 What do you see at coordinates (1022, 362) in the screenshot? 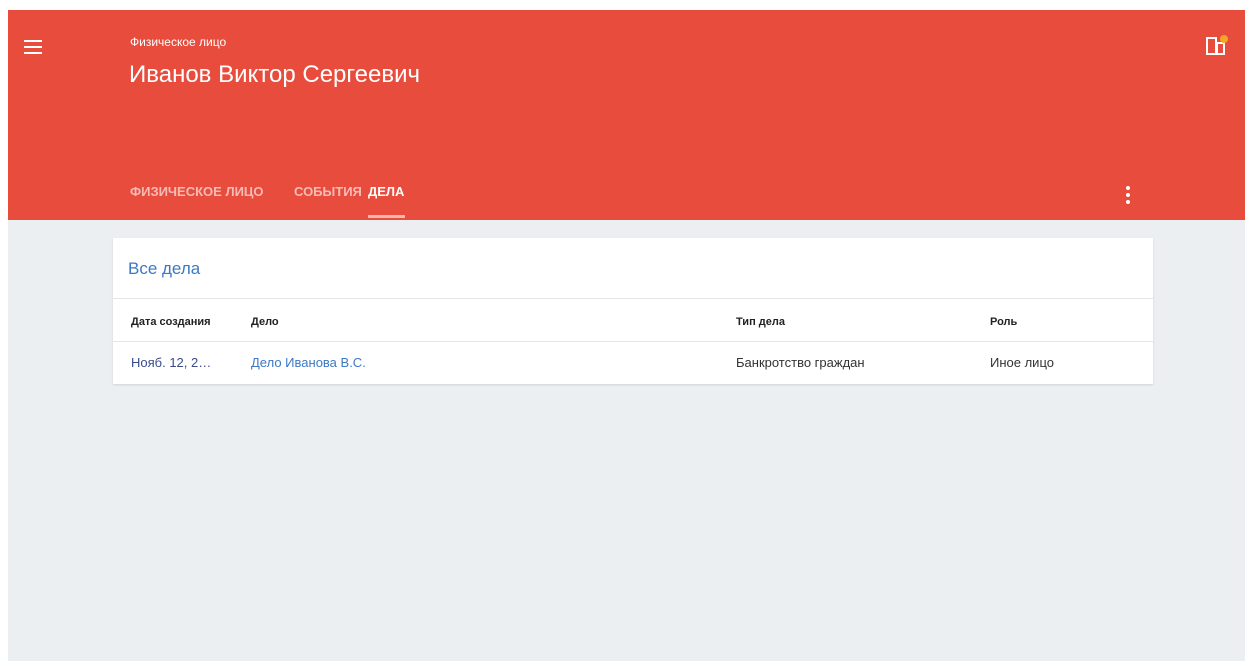
I see `case-role: Иное лицо` at bounding box center [1022, 362].